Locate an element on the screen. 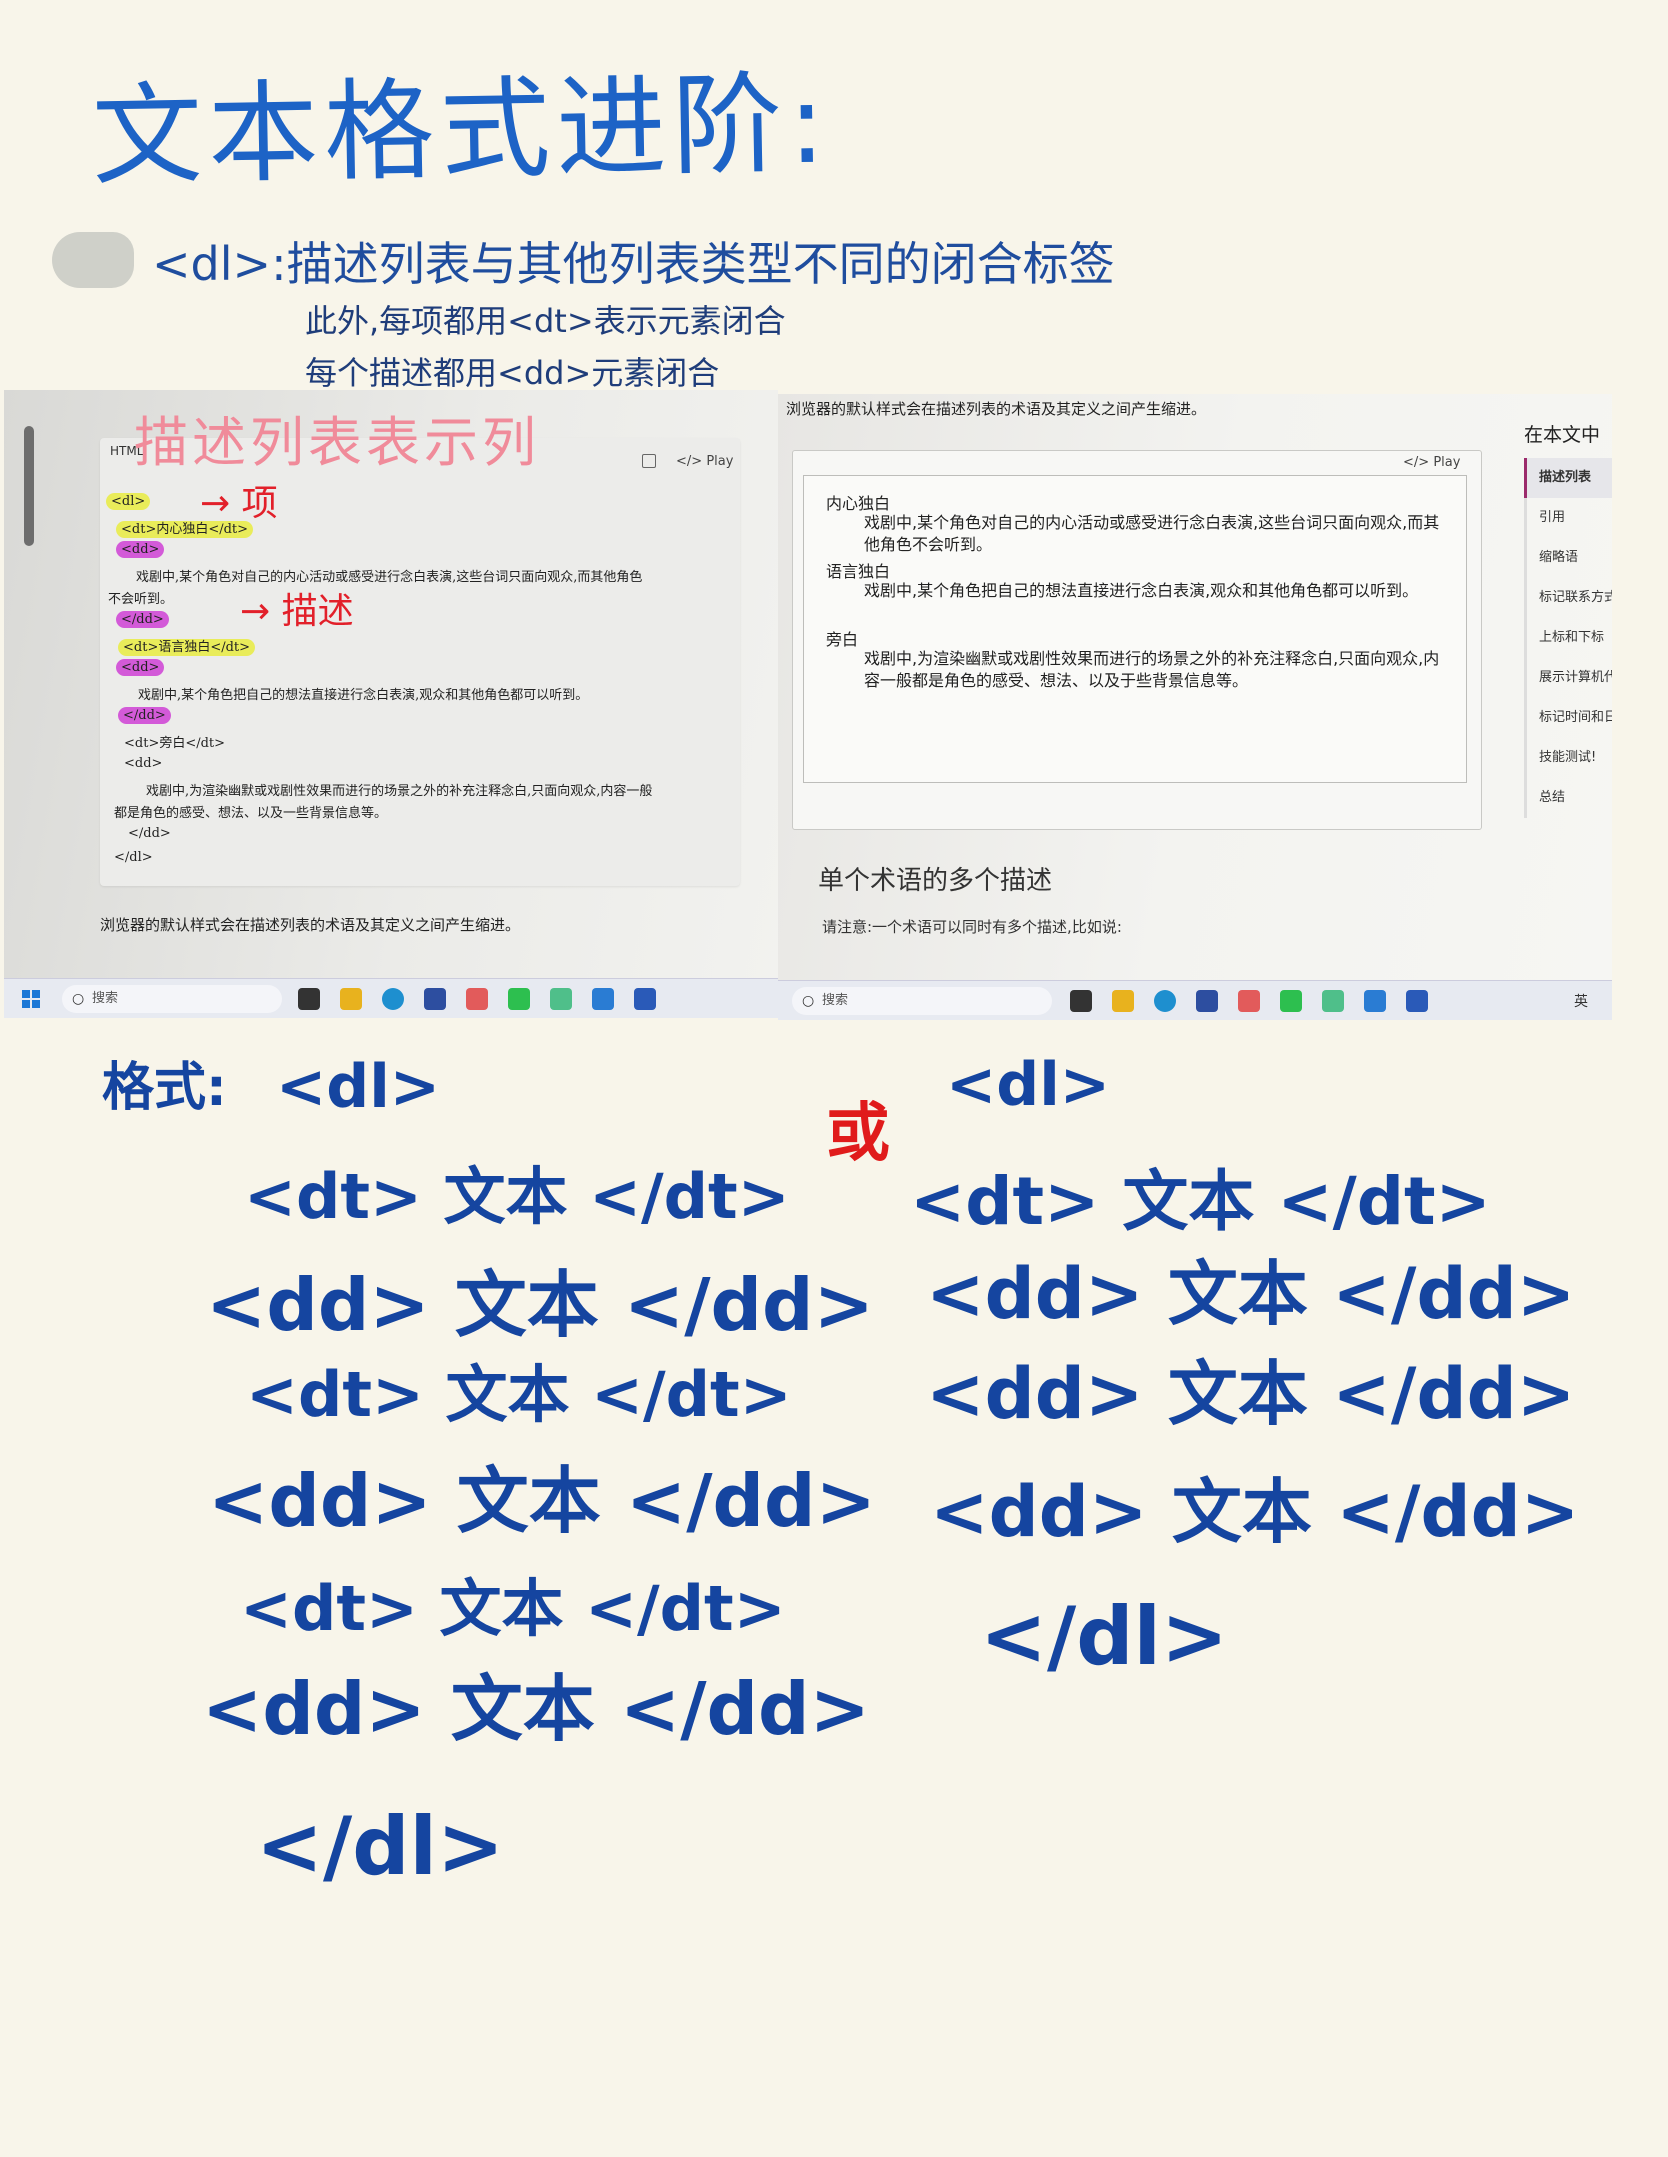  toc-item: 标记时间和日期 is located at coordinates (1569, 718).